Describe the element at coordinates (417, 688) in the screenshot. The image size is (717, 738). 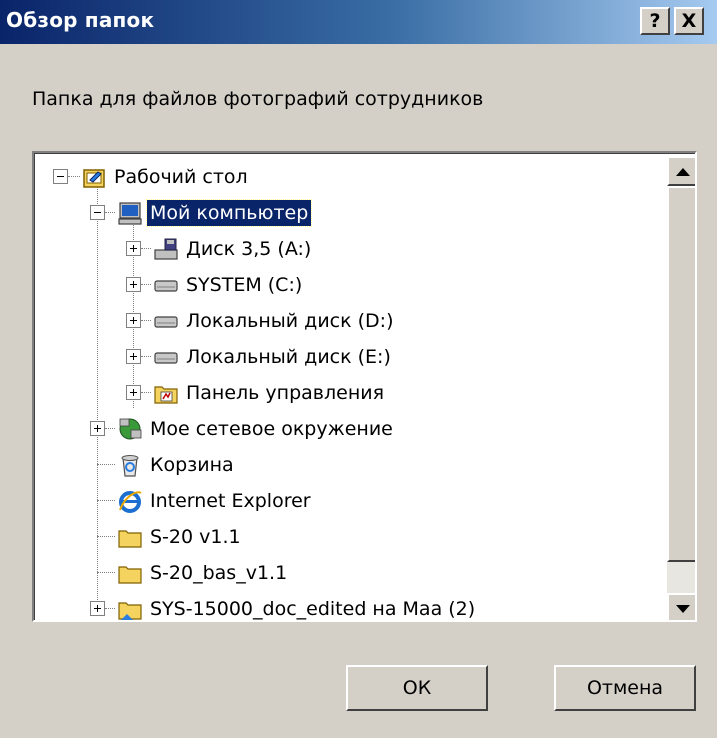
I see `ok-button: ОК` at that location.